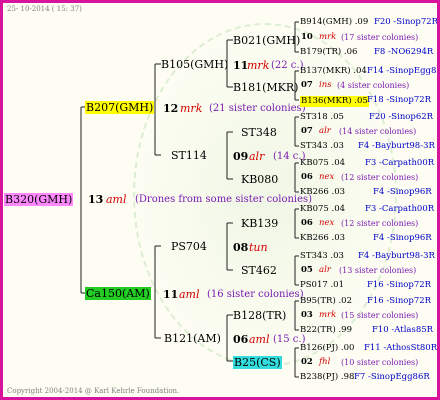 The image size is (440, 400). What do you see at coordinates (401, 117) in the screenshot?
I see `gen4-father-code: F20 -Sinop62R` at bounding box center [401, 117].